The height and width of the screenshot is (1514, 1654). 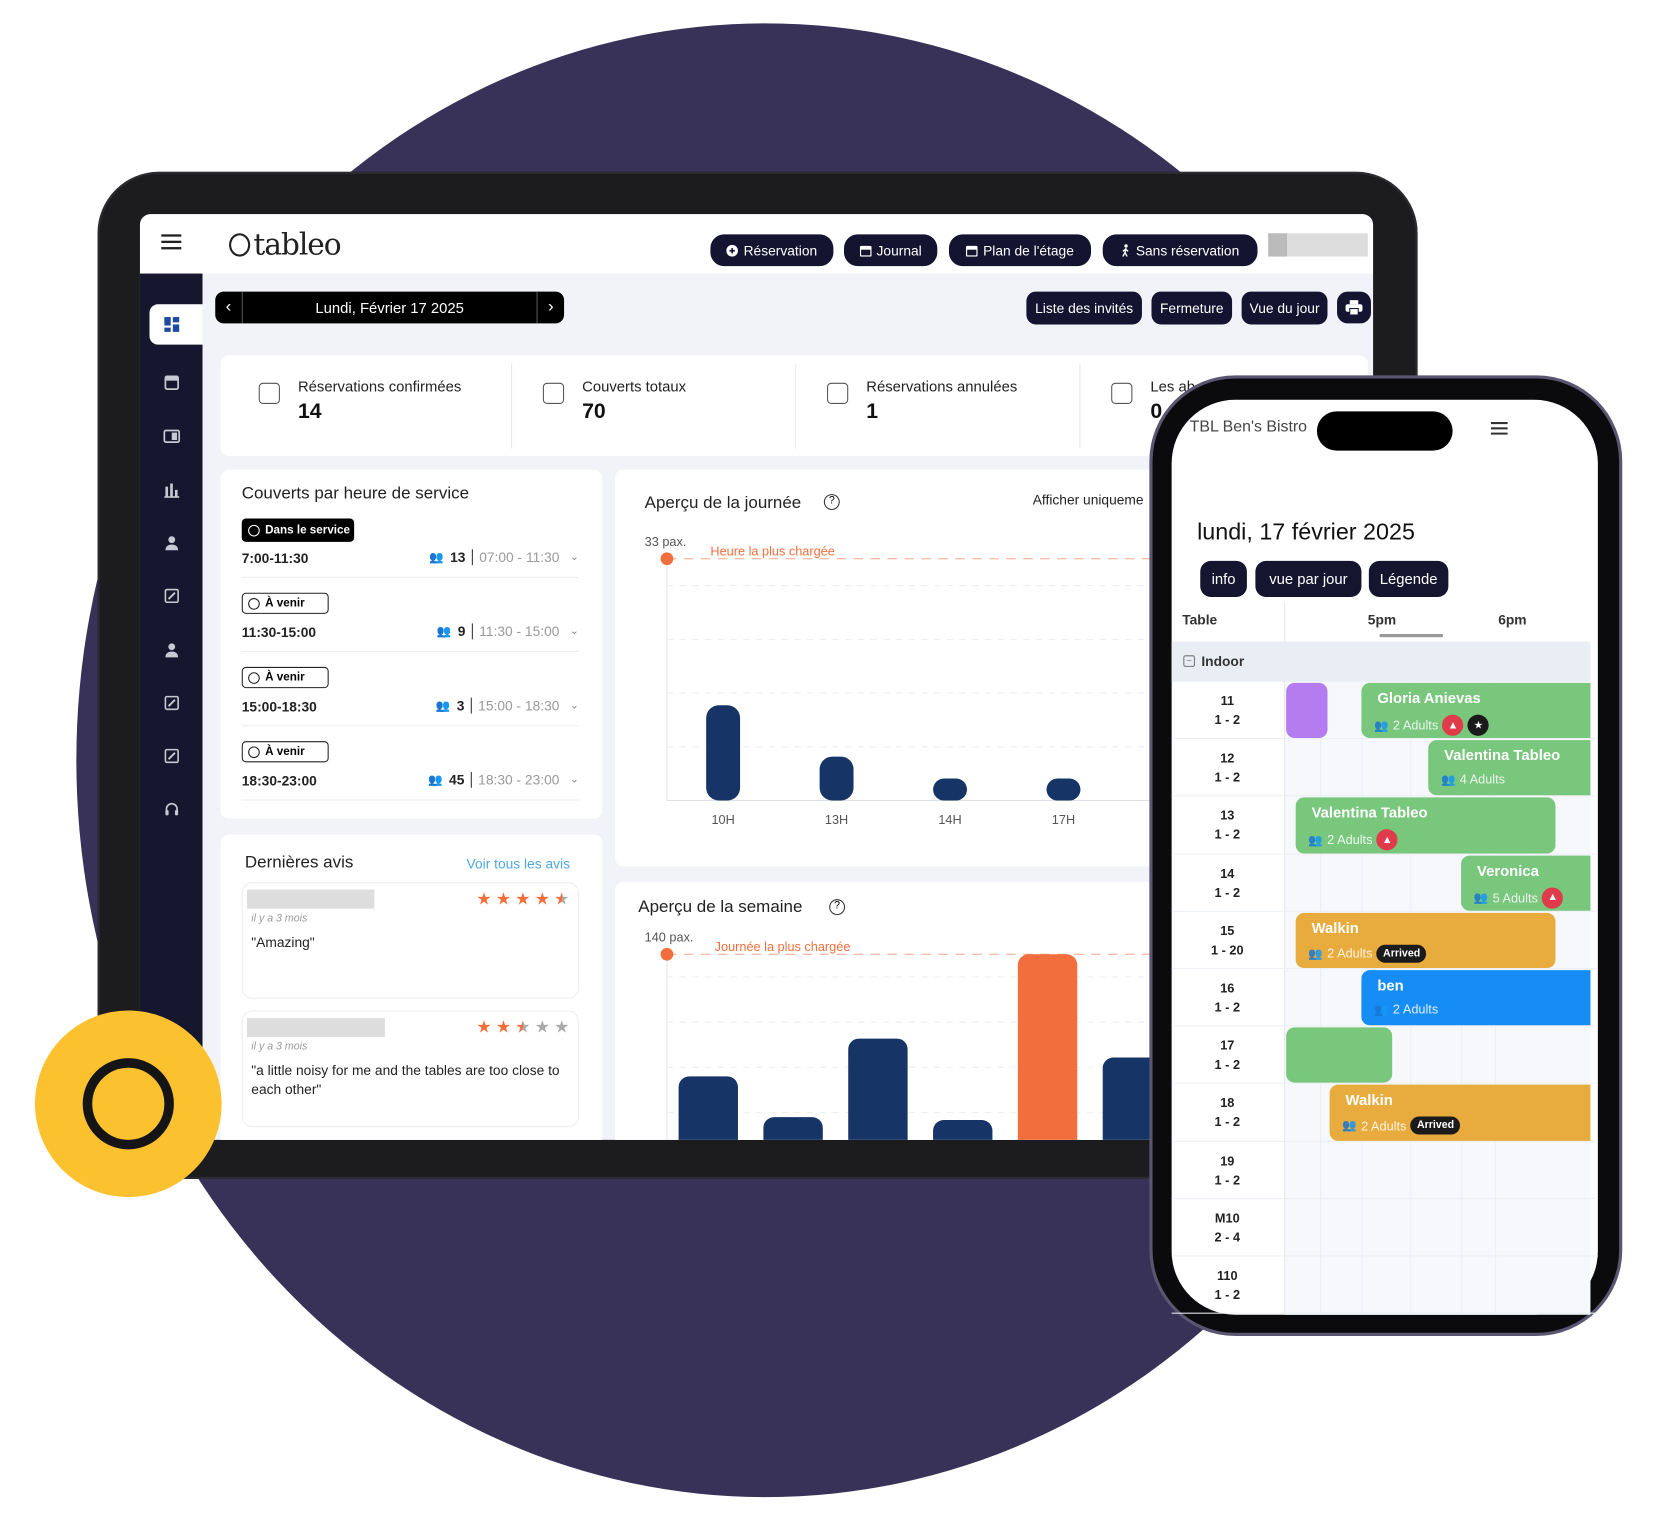 I want to click on collapse-icon: −, so click(x=1189, y=661).